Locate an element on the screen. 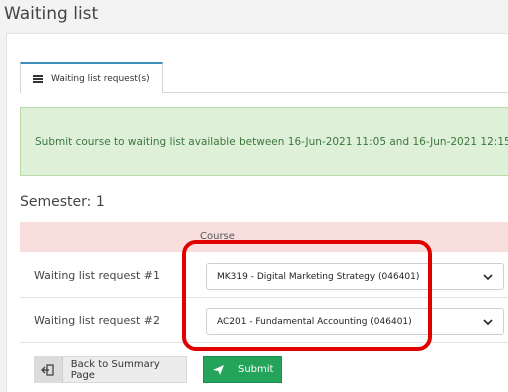 The image size is (508, 392). back-label: Back to Summary Page is located at coordinates (115, 369).